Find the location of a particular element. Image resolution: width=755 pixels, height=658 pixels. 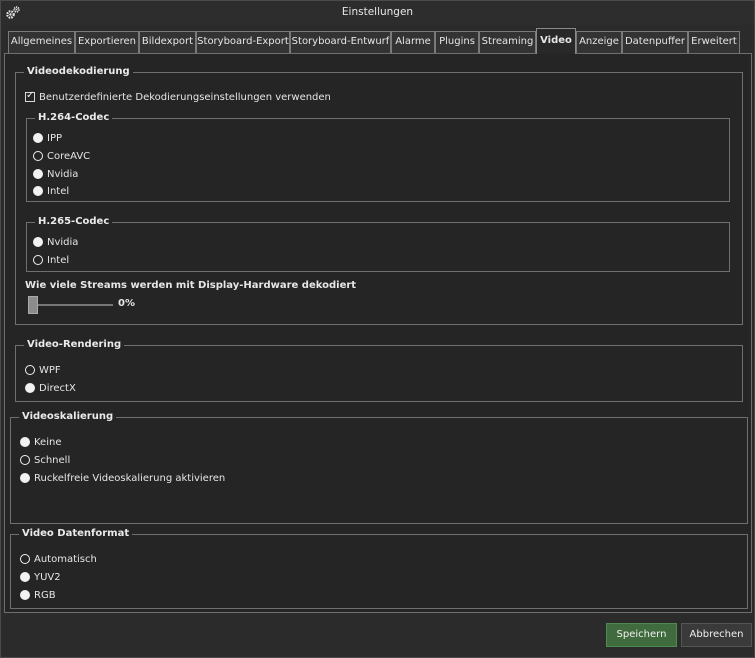

radio-rendering-wpf: WPF is located at coordinates (43, 370).